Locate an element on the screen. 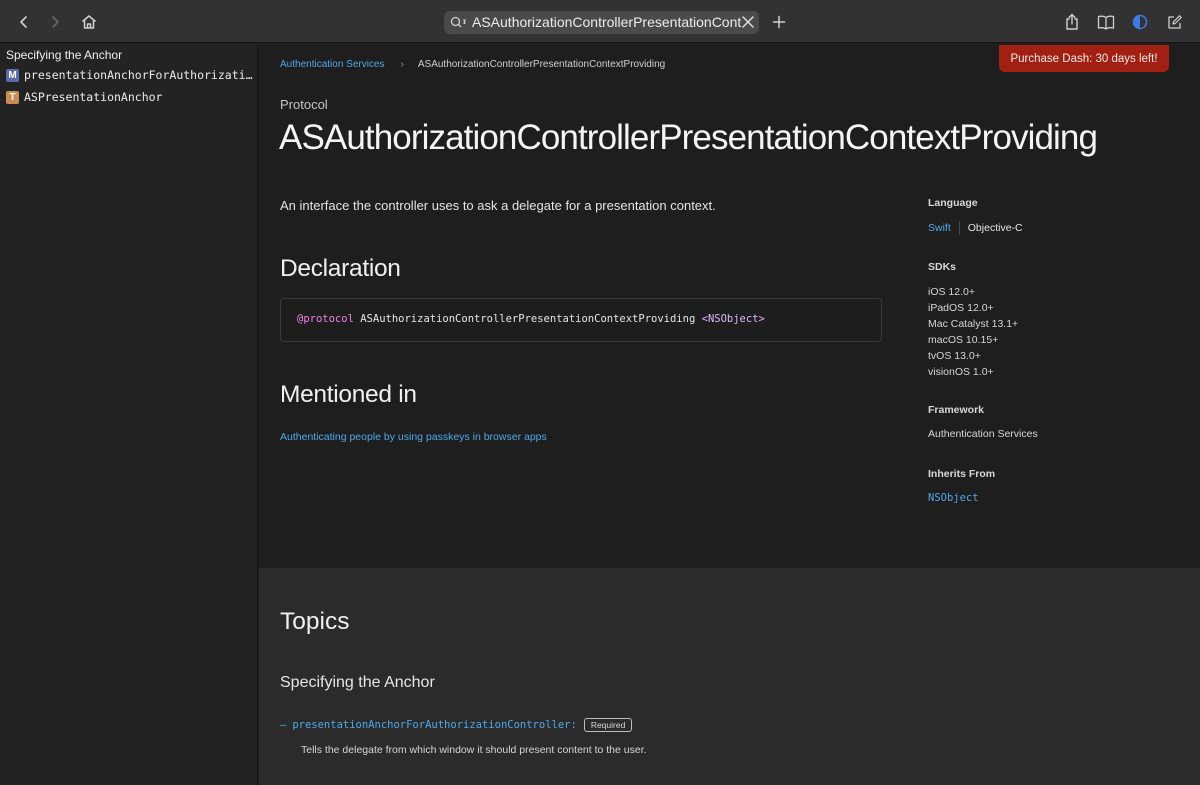  plus-icon is located at coordinates (779, 22).